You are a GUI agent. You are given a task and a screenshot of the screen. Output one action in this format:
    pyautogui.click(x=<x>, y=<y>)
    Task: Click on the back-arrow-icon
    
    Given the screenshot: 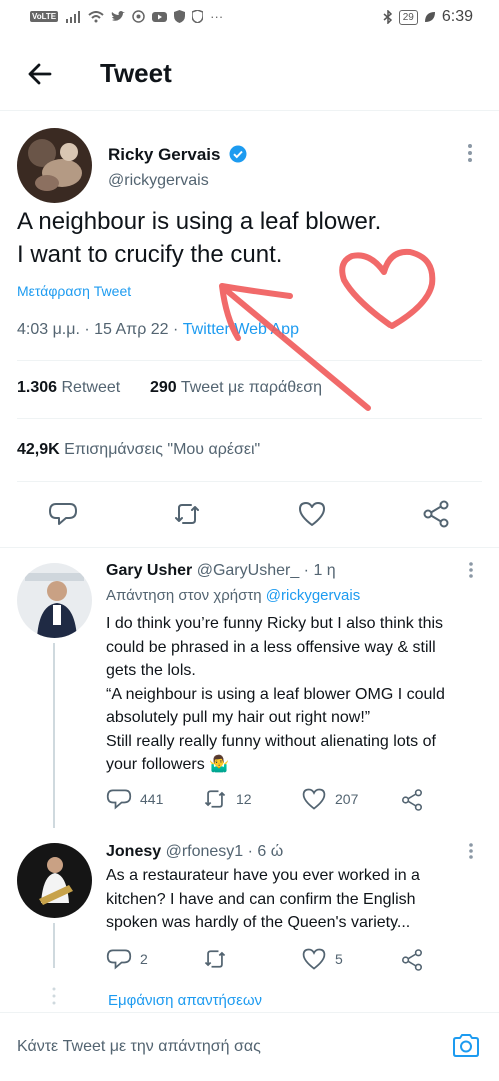 What is the action you would take?
    pyautogui.click(x=40, y=74)
    